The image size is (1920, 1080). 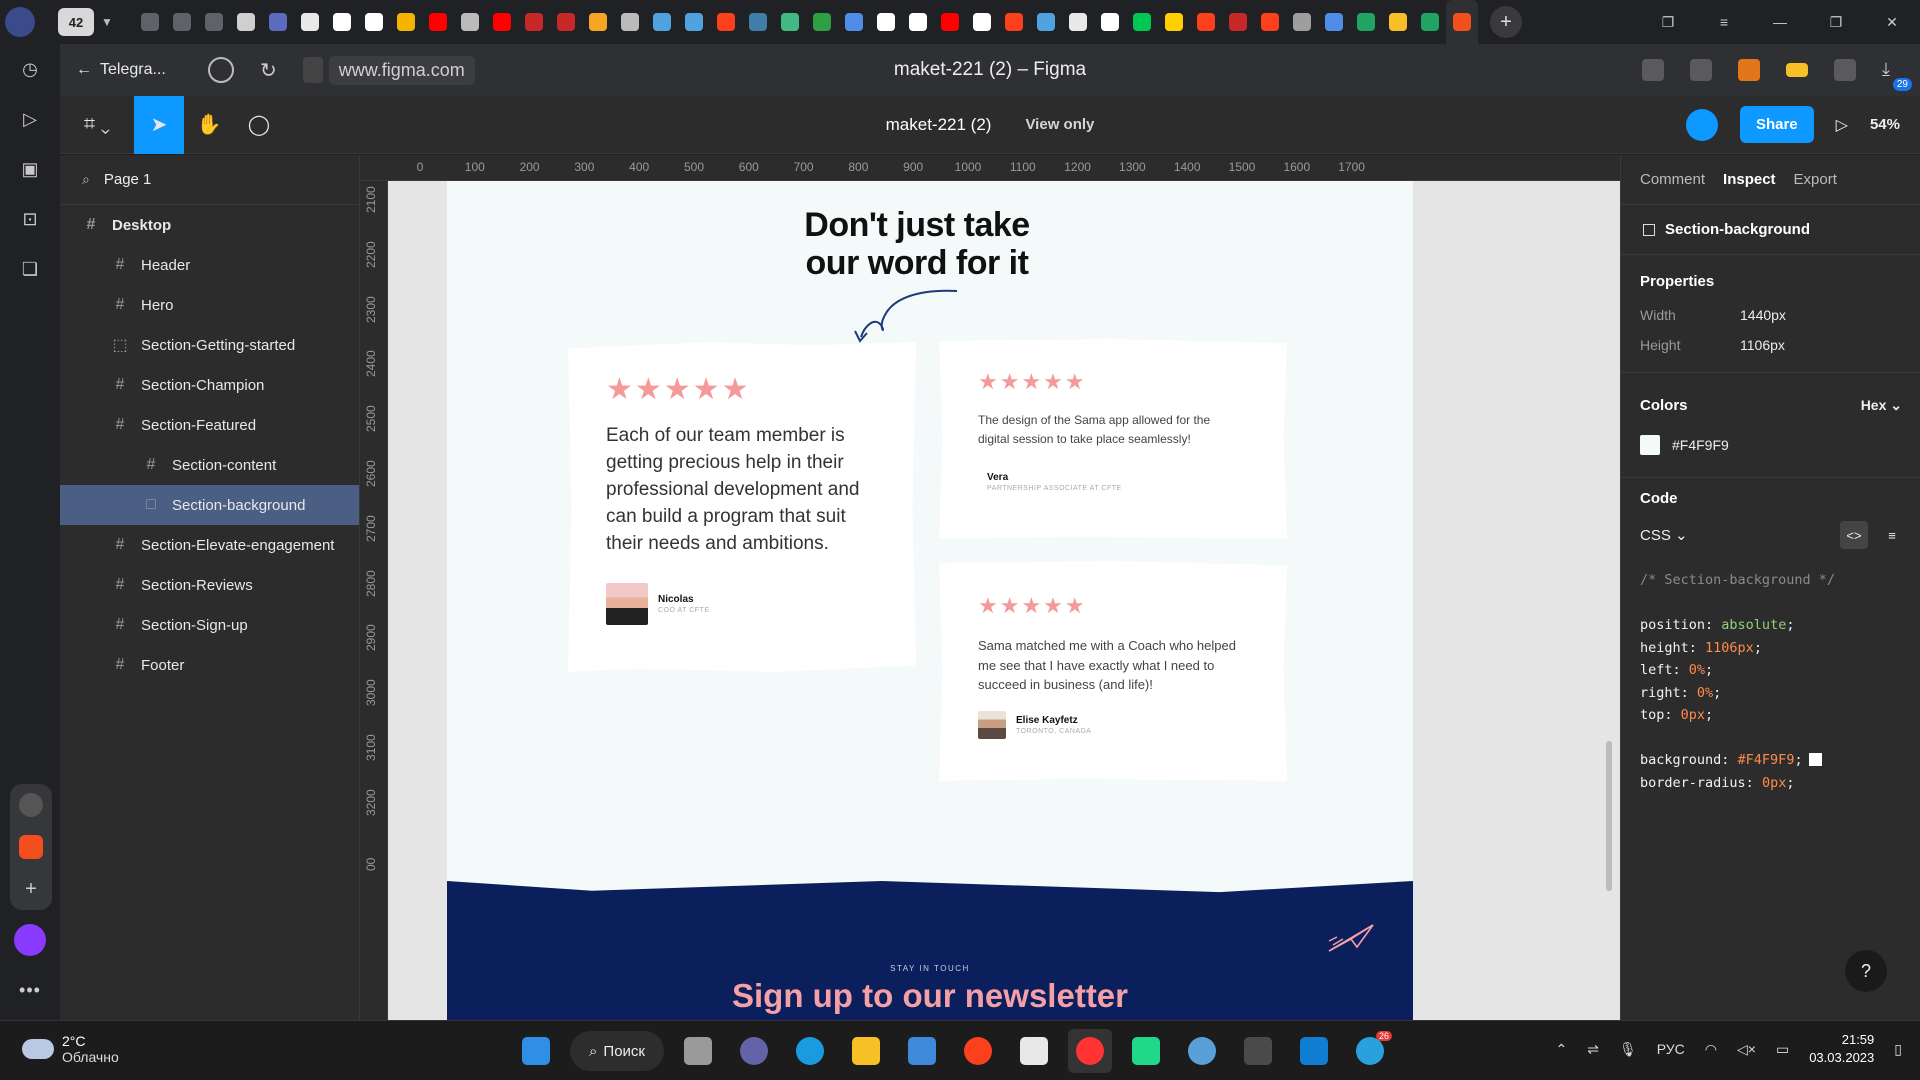 What do you see at coordinates (1854, 535) in the screenshot?
I see `code-view-icon: <>` at bounding box center [1854, 535].